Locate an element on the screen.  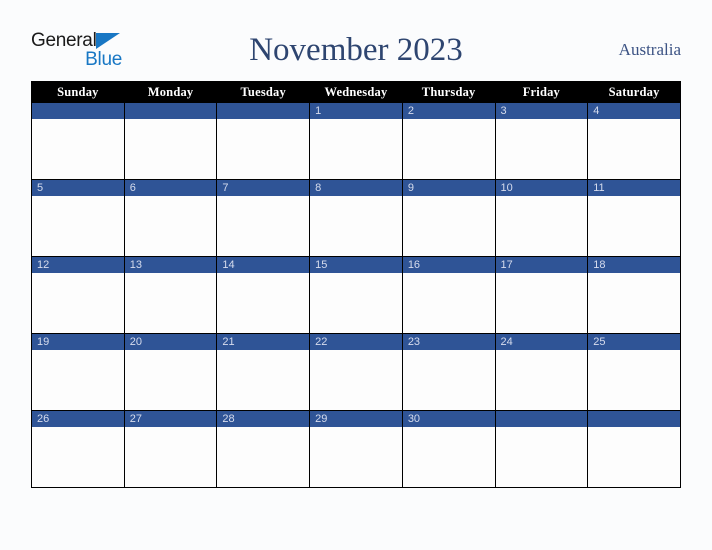
calendar-week-row: 12 13 14 15 16 17 18 is located at coordinates (356, 295).